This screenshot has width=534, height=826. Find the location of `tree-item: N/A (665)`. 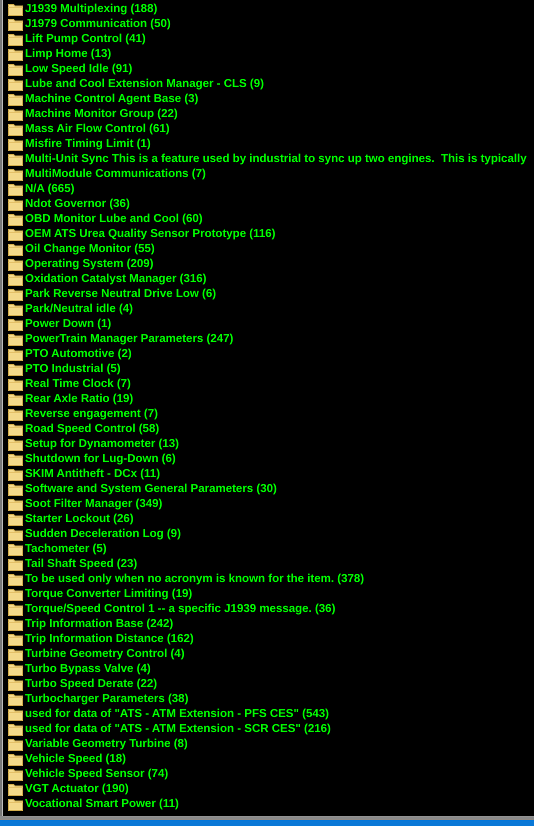

tree-item: N/A (665) is located at coordinates (49, 189).